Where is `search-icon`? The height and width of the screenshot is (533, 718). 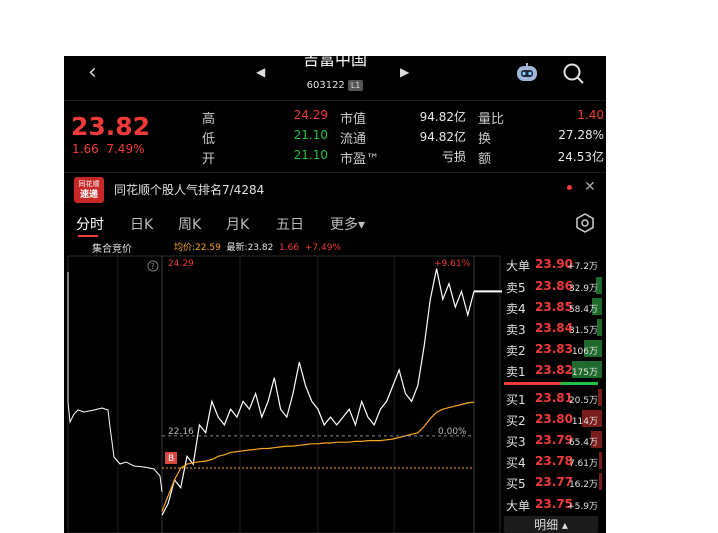 search-icon is located at coordinates (574, 76).